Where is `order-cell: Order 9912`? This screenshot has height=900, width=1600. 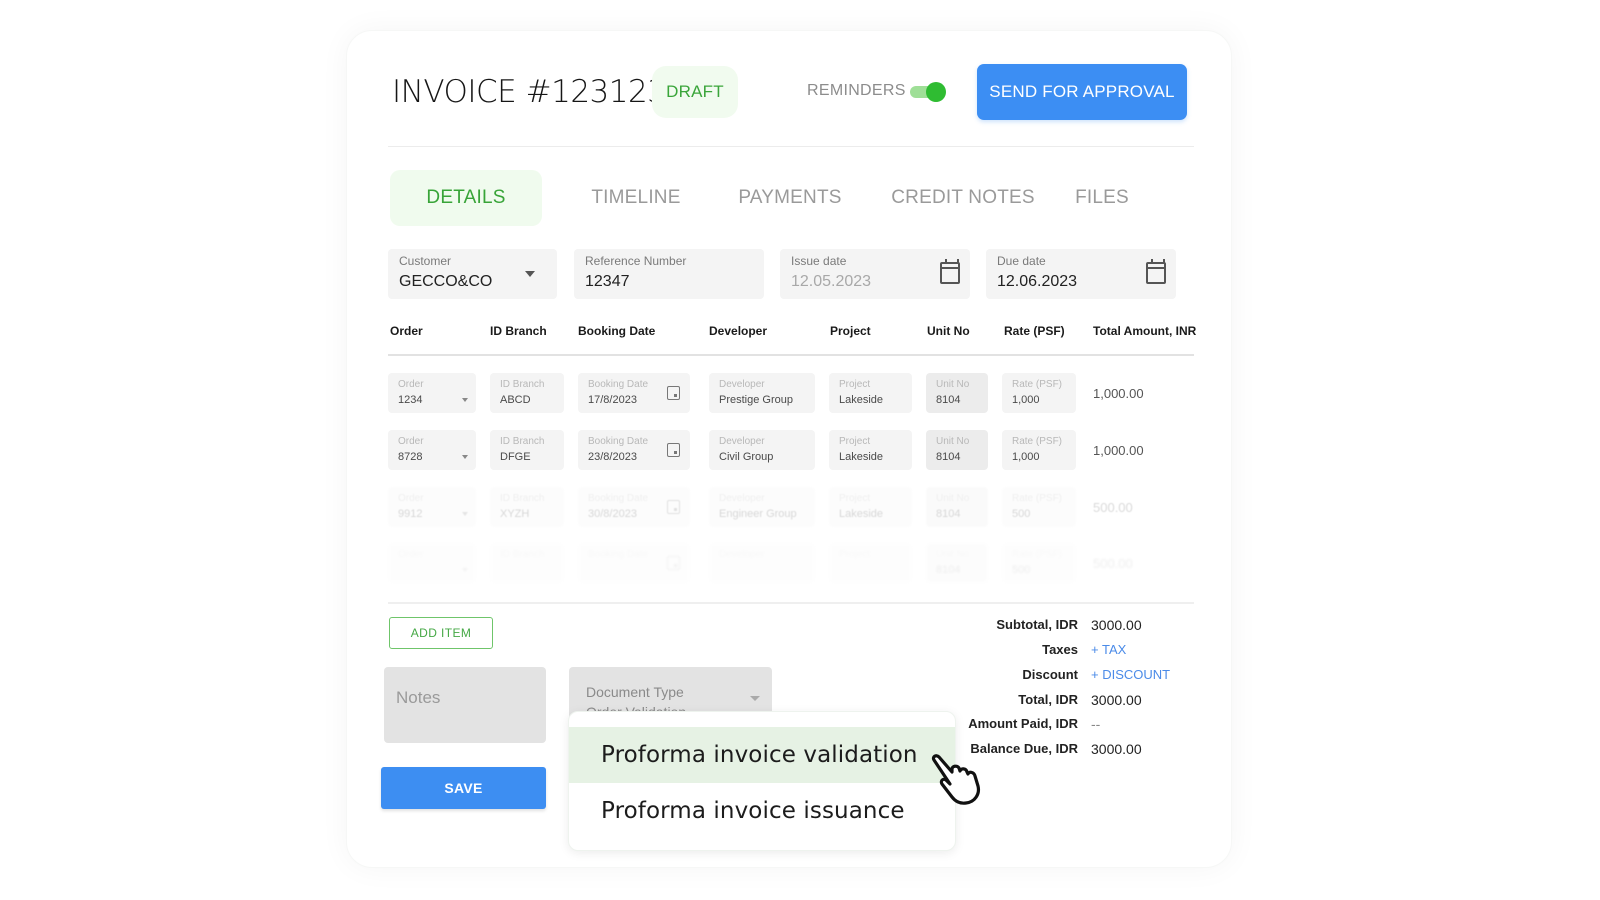 order-cell: Order 9912 is located at coordinates (432, 507).